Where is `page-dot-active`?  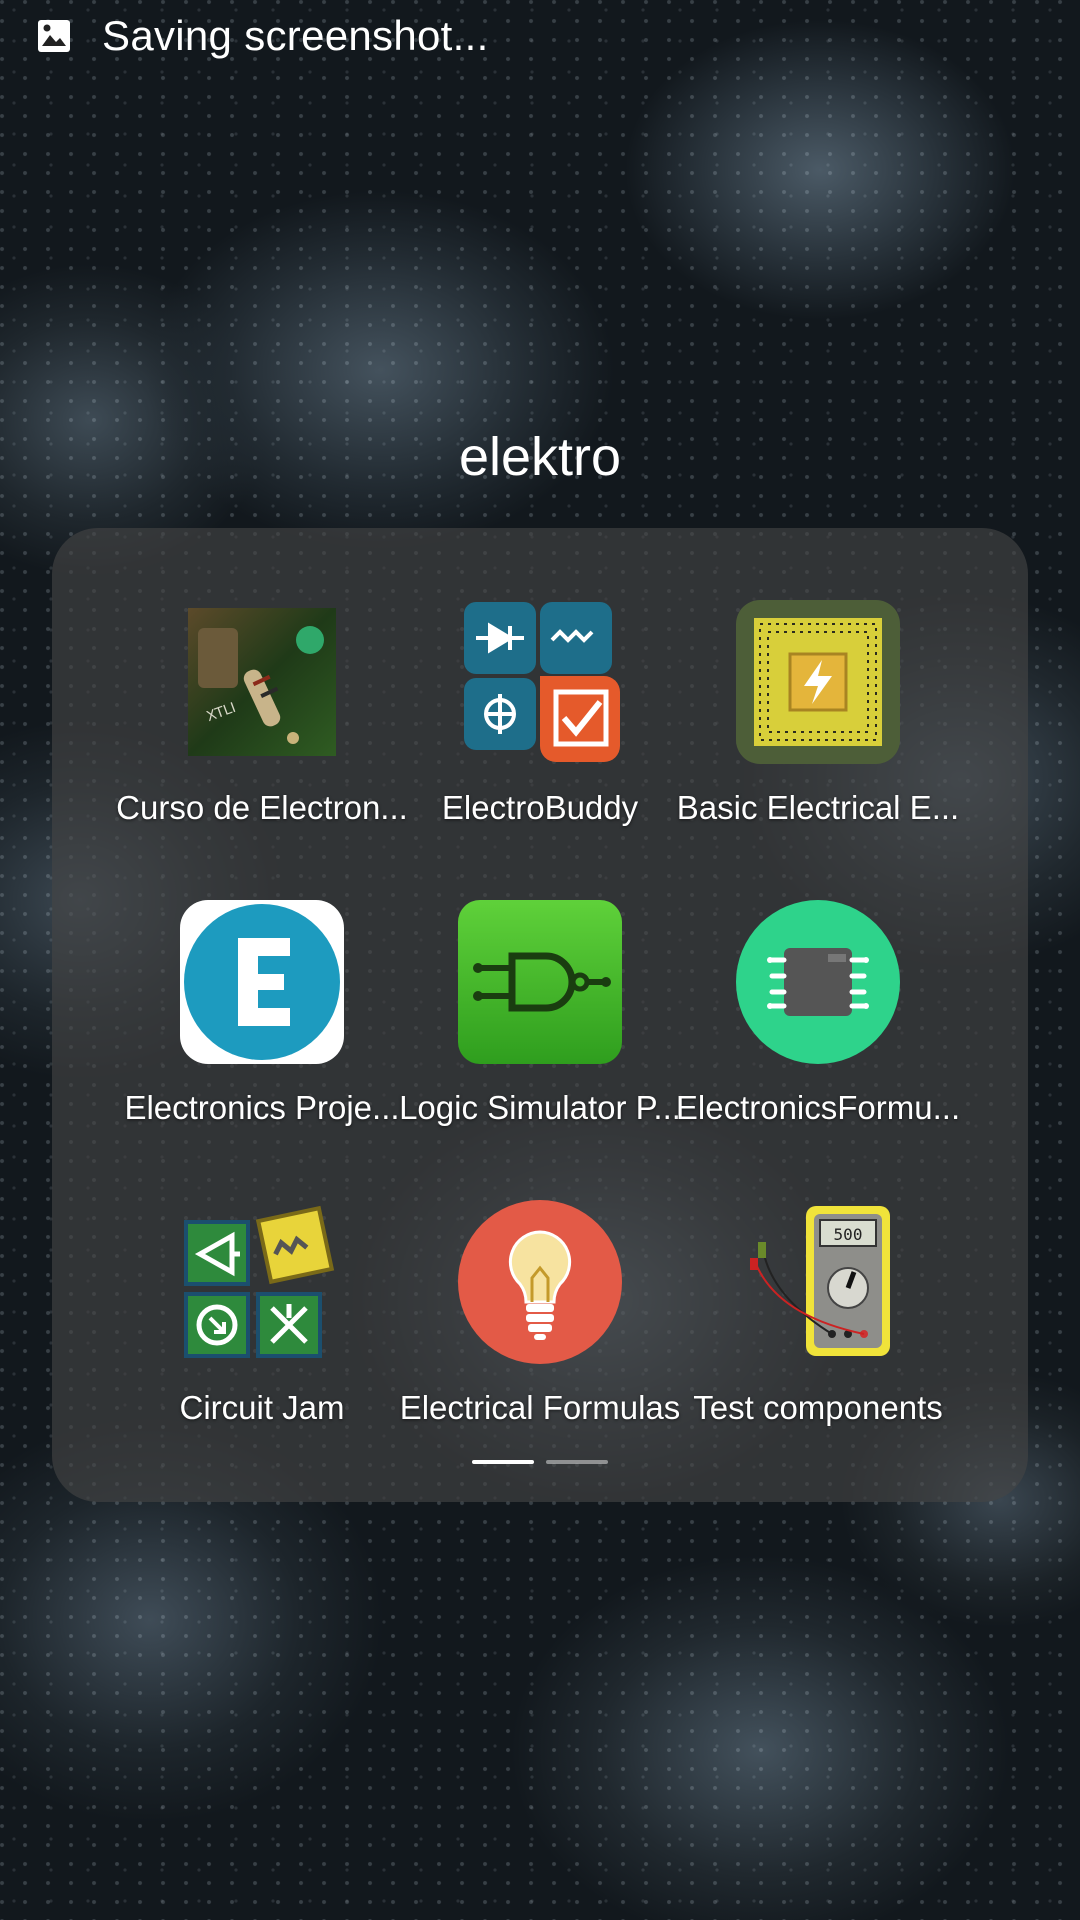 page-dot-active is located at coordinates (503, 1462).